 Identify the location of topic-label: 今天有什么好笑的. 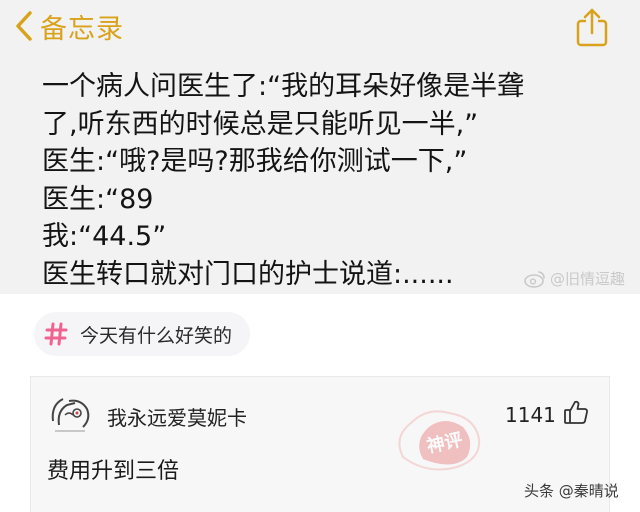
(156, 335).